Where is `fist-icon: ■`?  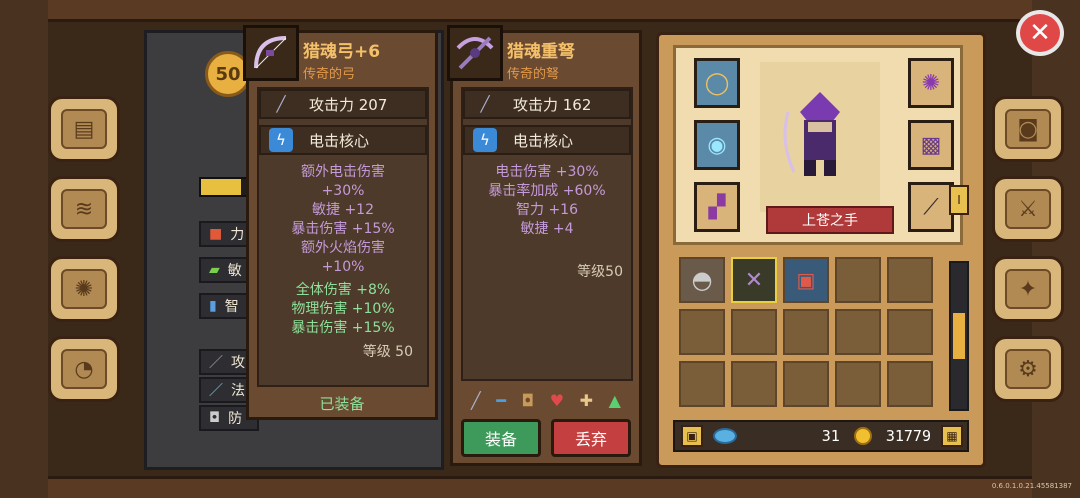
fist-icon: ■ is located at coordinates (216, 234).